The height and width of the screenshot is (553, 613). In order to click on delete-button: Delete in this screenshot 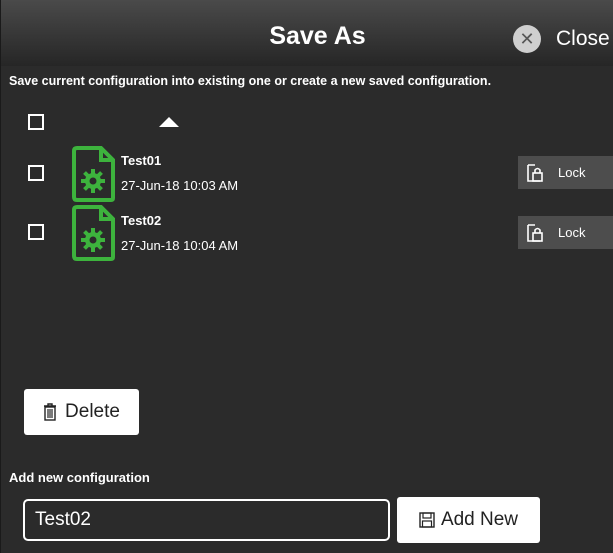, I will do `click(81, 412)`.